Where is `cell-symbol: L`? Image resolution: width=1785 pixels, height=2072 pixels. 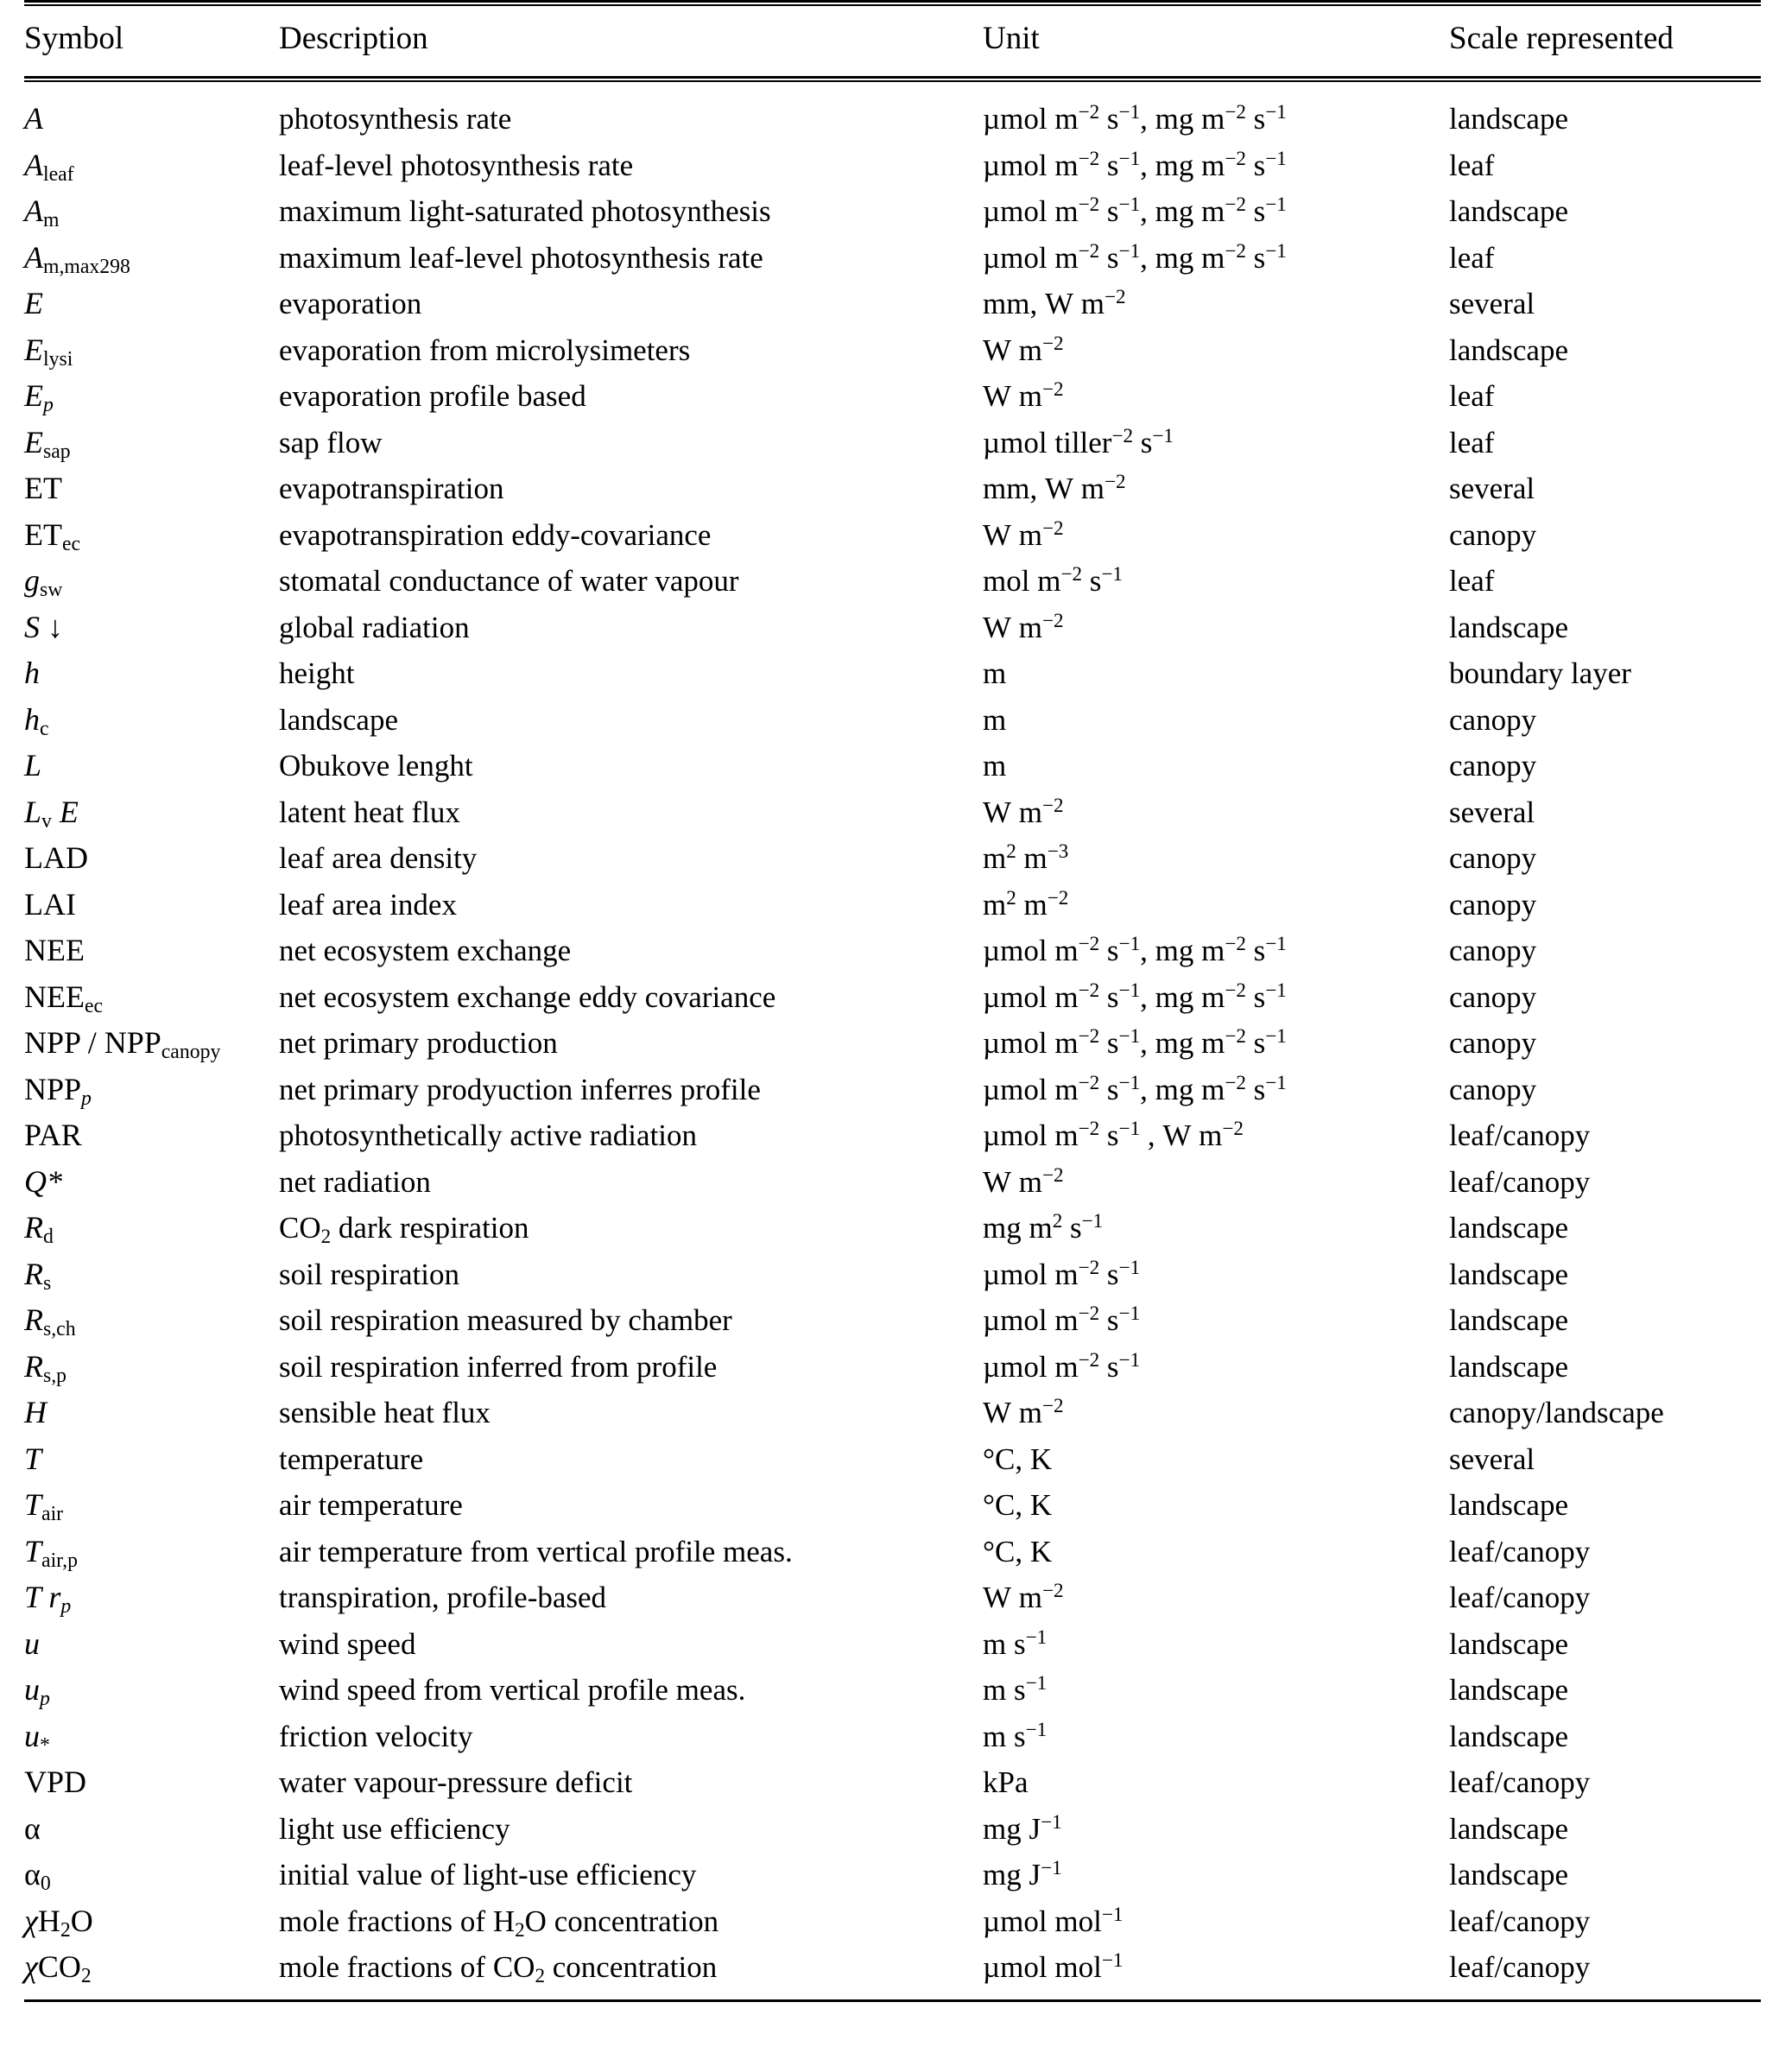
cell-symbol: L is located at coordinates (33, 766).